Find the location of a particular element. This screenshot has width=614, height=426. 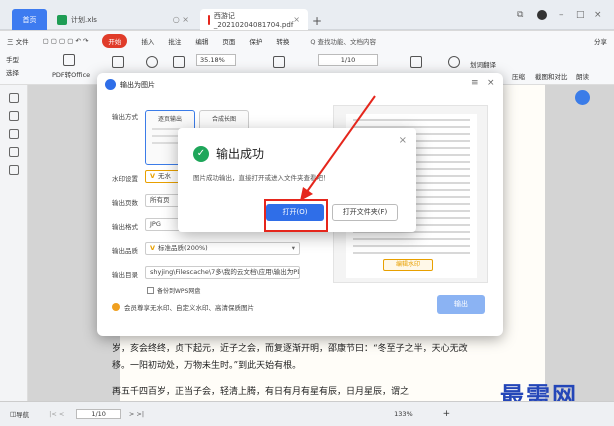

file-format-label: 输出格式 is located at coordinates (125, 227).